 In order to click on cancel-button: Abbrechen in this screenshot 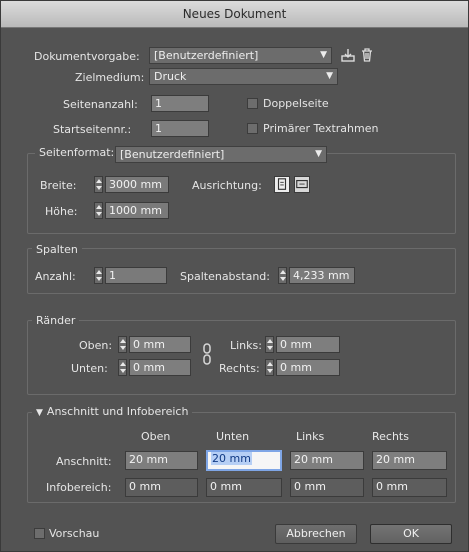, I will do `click(316, 534)`.